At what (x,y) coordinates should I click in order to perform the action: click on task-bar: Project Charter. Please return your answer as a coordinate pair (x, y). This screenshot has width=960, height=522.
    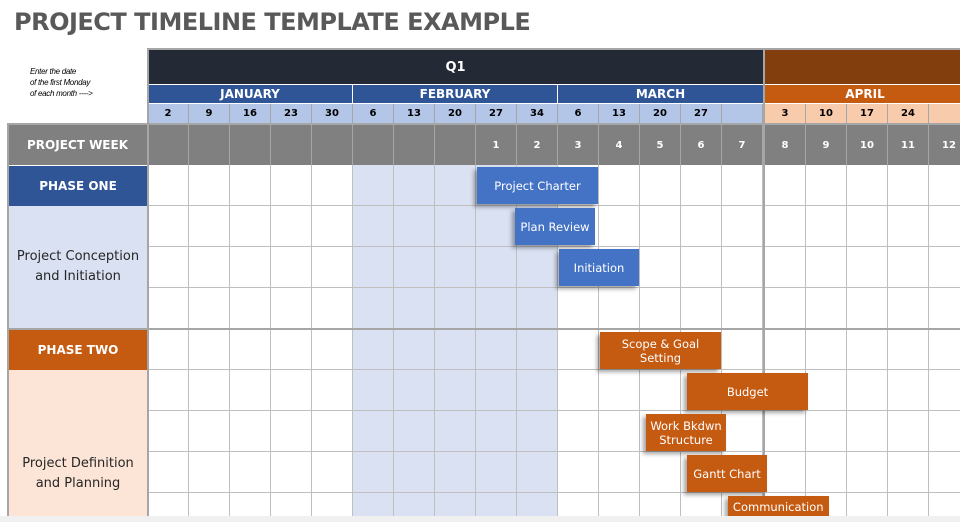
    Looking at the image, I should click on (537, 185).